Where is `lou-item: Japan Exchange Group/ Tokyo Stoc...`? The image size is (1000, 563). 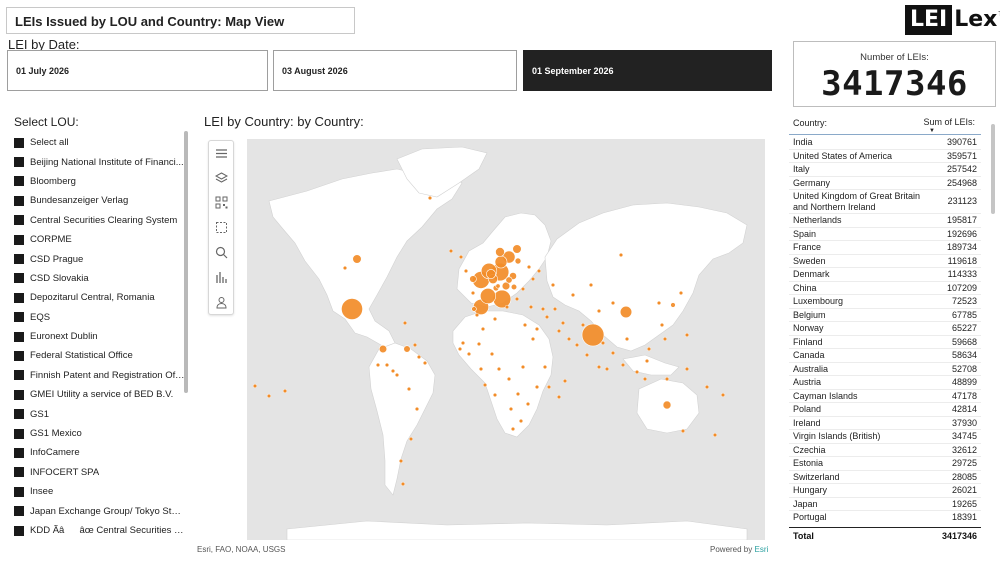
lou-item: Japan Exchange Group/ Tokyo Stoc... is located at coordinates (100, 510).